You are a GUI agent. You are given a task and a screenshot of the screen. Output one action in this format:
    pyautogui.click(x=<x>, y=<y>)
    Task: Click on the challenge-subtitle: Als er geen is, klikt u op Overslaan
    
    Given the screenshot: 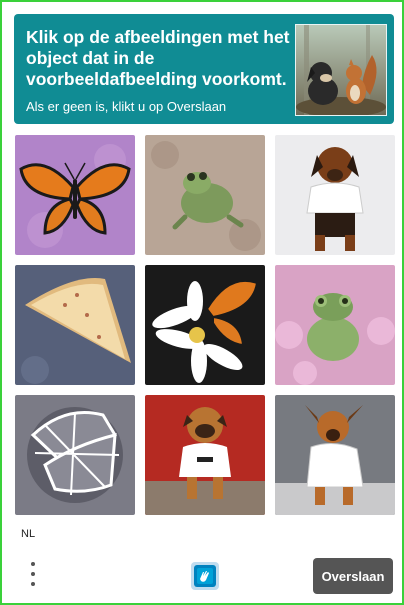 What is the action you would take?
    pyautogui.click(x=126, y=106)
    